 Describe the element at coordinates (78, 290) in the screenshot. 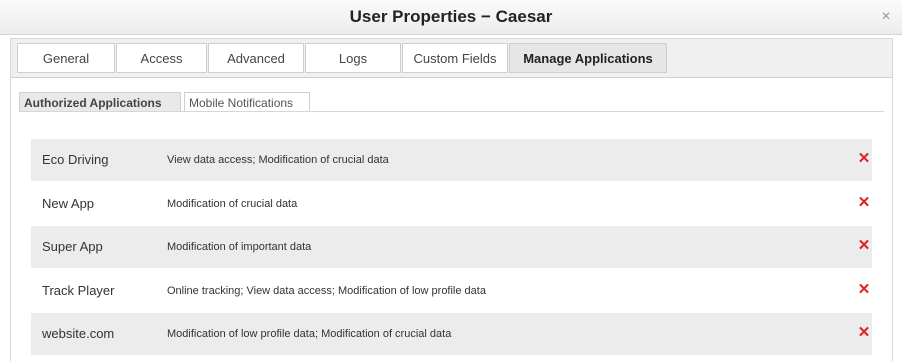

I see `app-name: Track Player` at that location.